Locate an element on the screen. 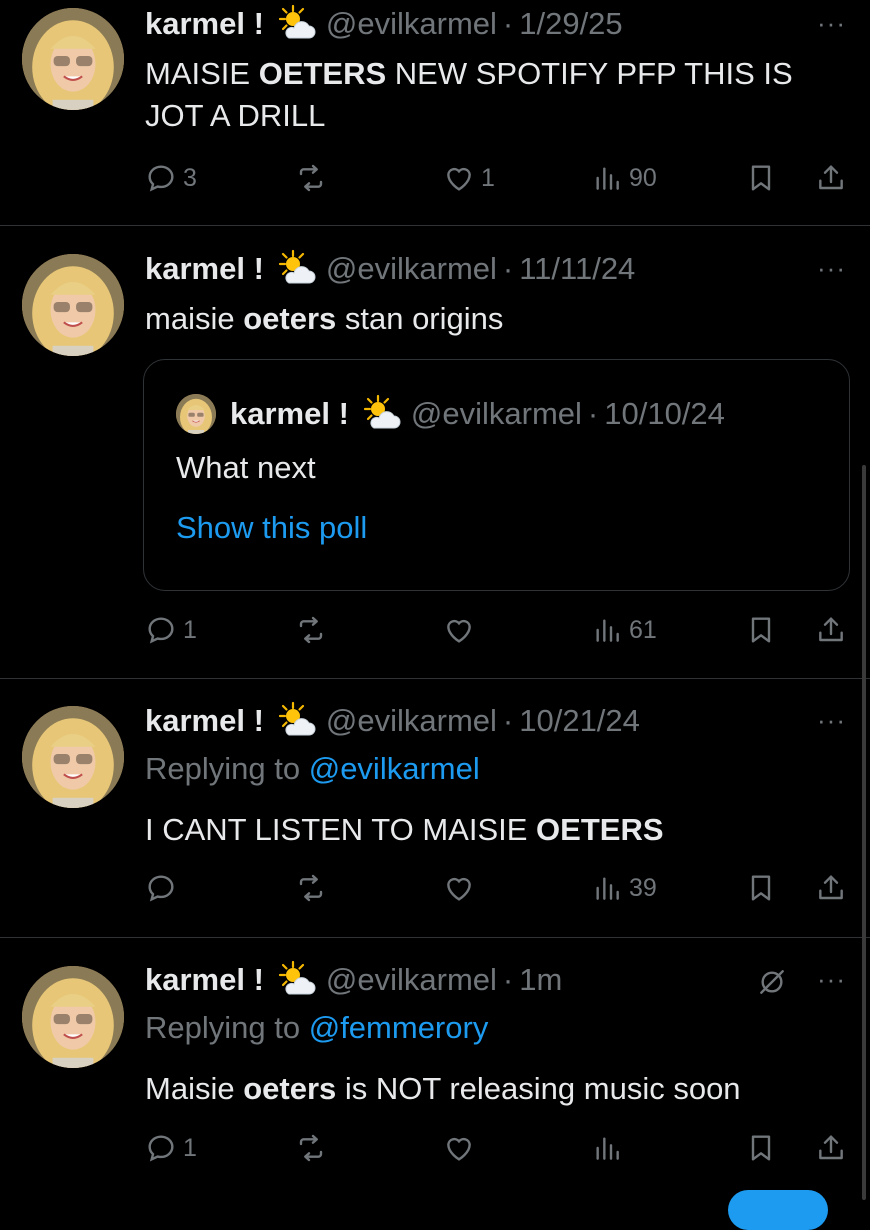 The height and width of the screenshot is (1230, 870). tweet-header: karmel ! @evilkarmel · 1m is located at coordinates (353, 980).